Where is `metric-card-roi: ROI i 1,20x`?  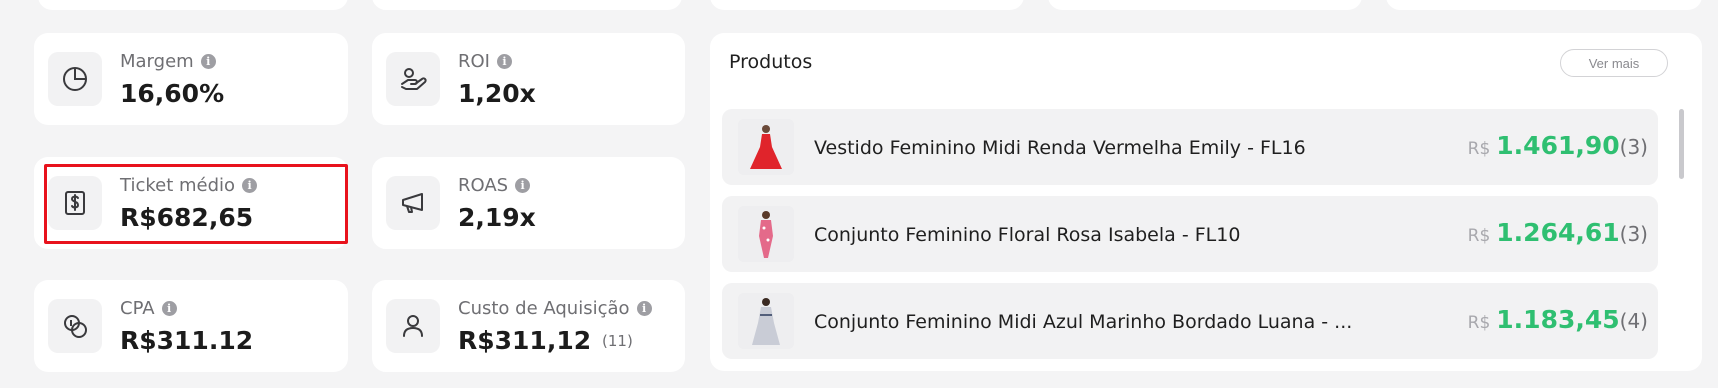 metric-card-roi: ROI i 1,20x is located at coordinates (528, 79).